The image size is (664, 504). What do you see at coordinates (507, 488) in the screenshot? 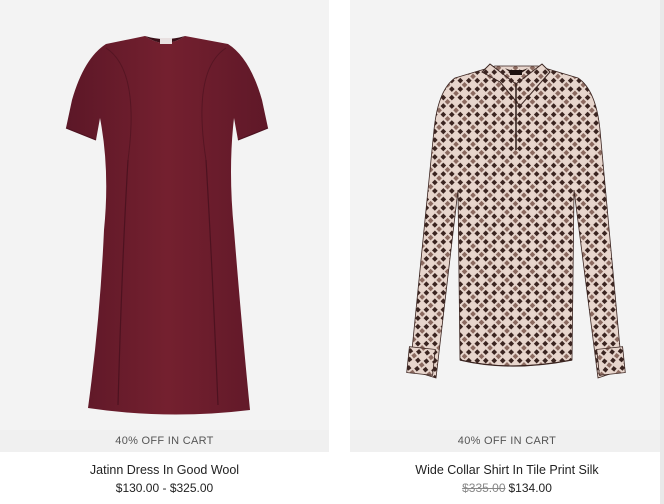
I see `product-price: $335.00 $134.00` at bounding box center [507, 488].